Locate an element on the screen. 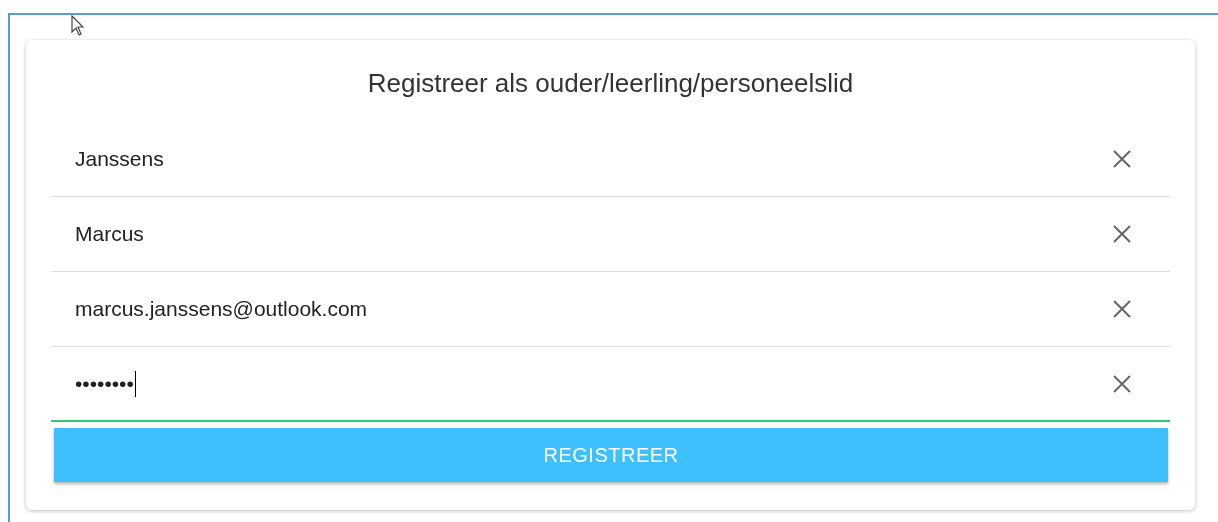 This screenshot has height=522, width=1218. field-value: •••••••• is located at coordinates (104, 383).